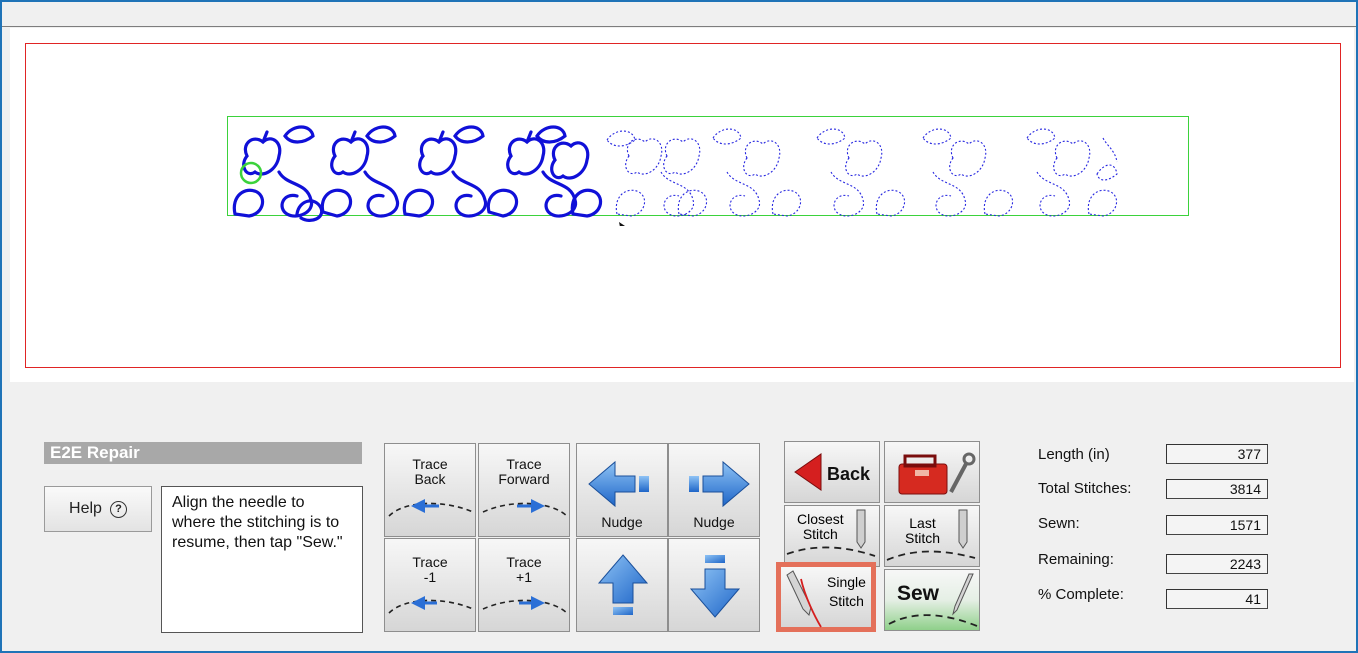 Image resolution: width=1358 pixels, height=653 pixels. I want to click on nudge-down-button, so click(714, 585).